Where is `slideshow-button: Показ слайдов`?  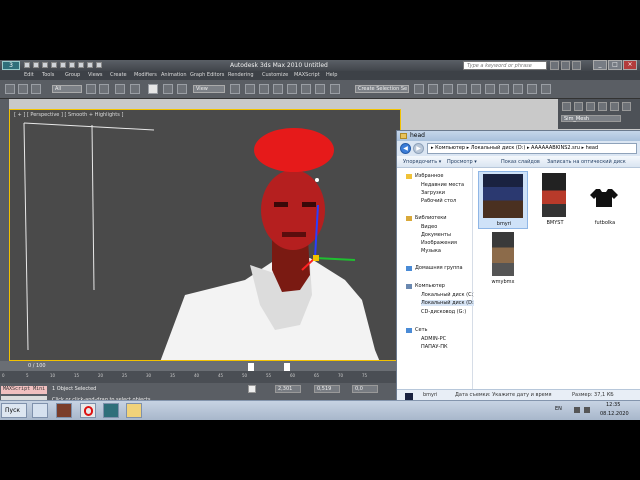
slideshow-button: Показ слайдов is located at coordinates (520, 162).